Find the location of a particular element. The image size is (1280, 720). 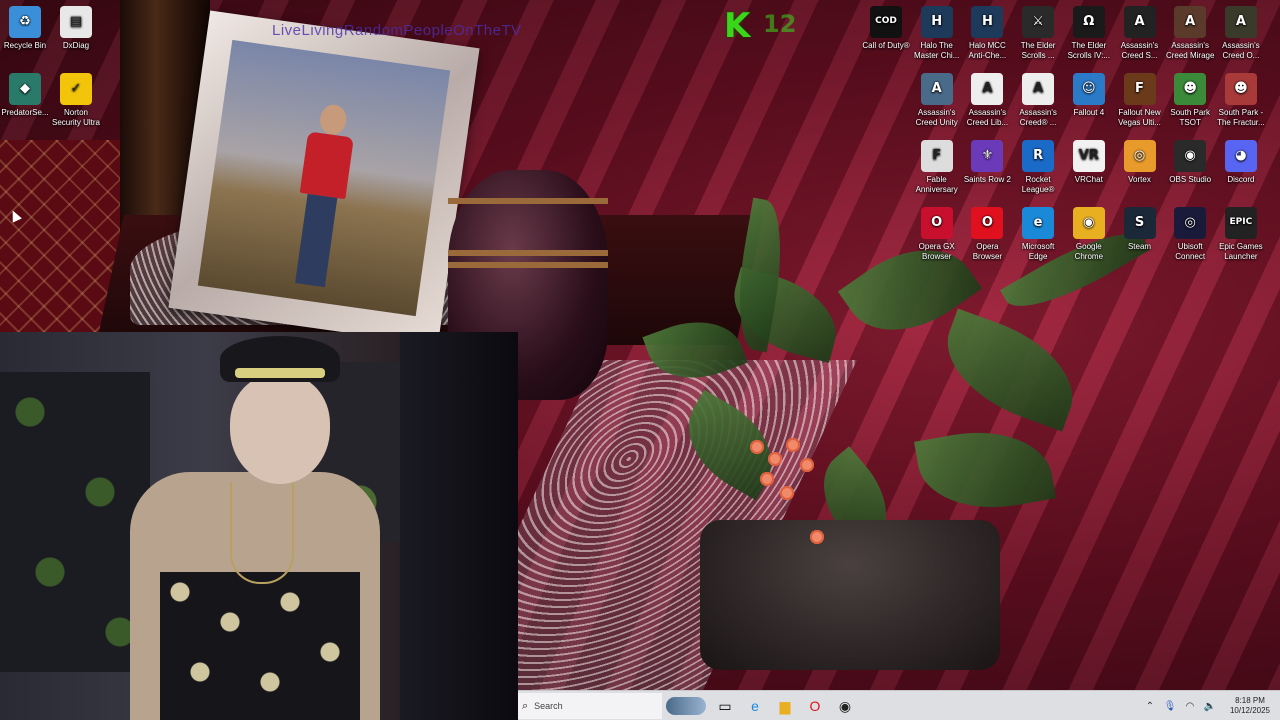

kick-logo-icon: K is located at coordinates (737, 26).